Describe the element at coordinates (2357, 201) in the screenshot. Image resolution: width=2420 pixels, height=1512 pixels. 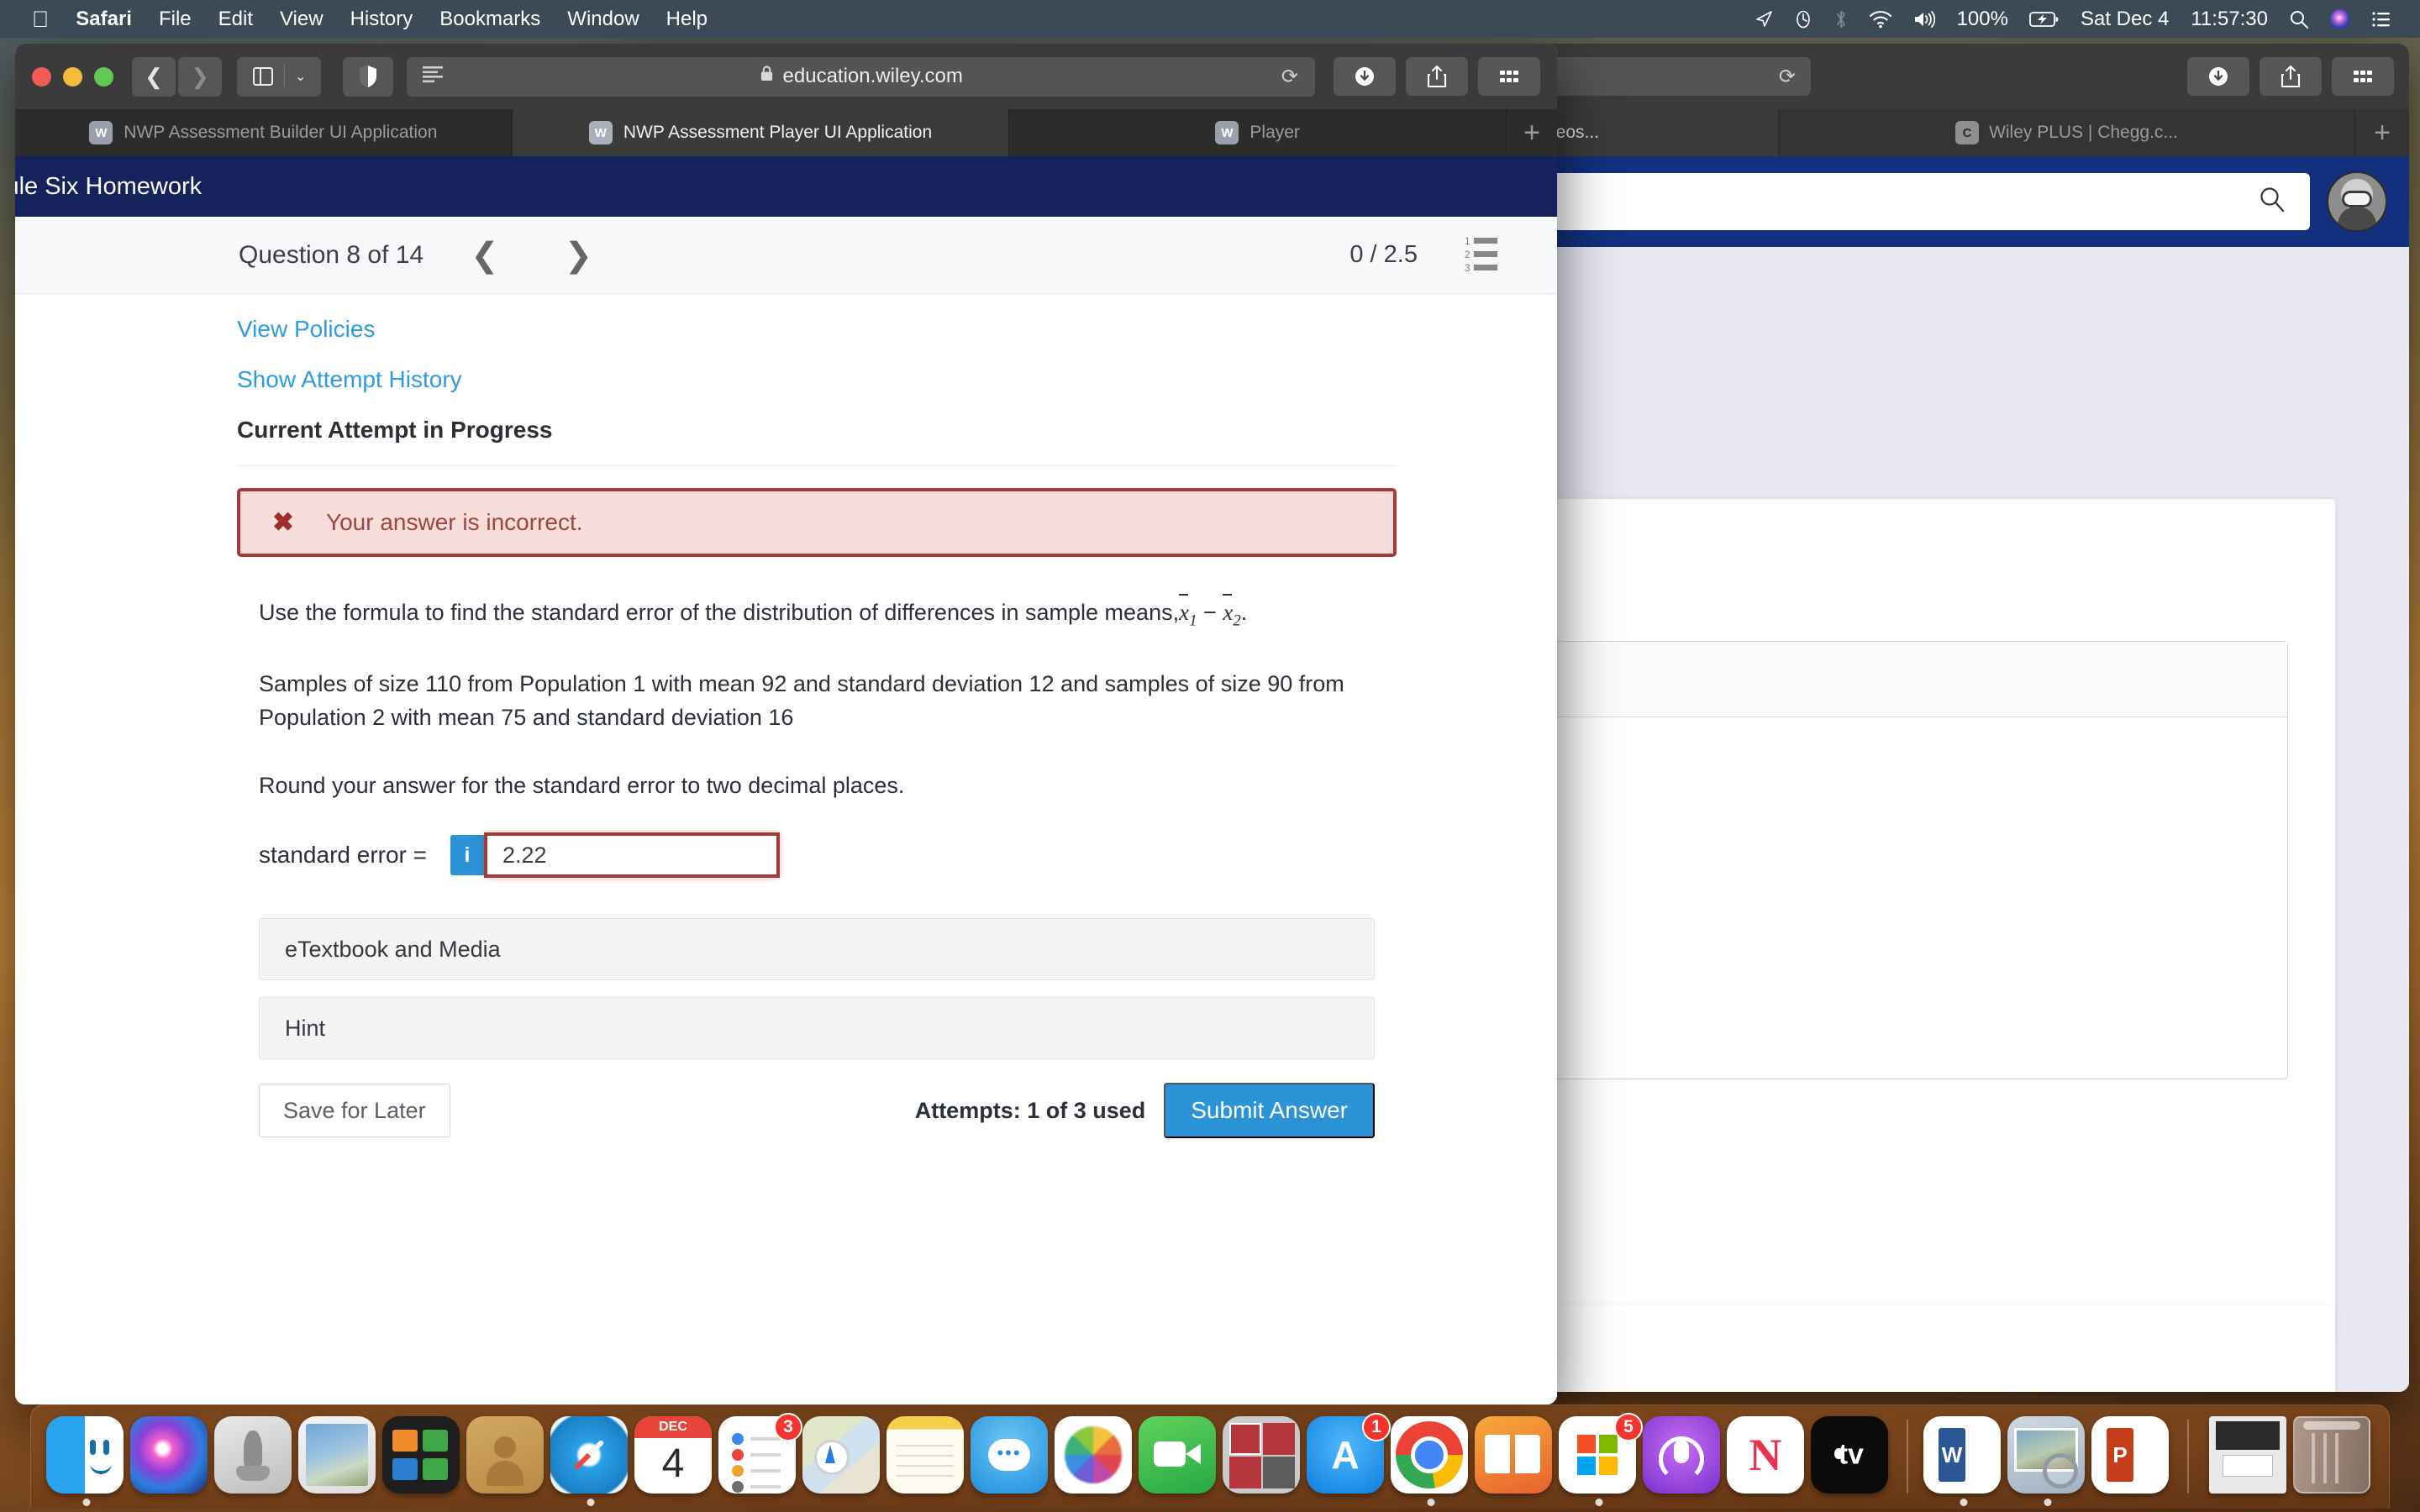
I see `avatar` at that location.